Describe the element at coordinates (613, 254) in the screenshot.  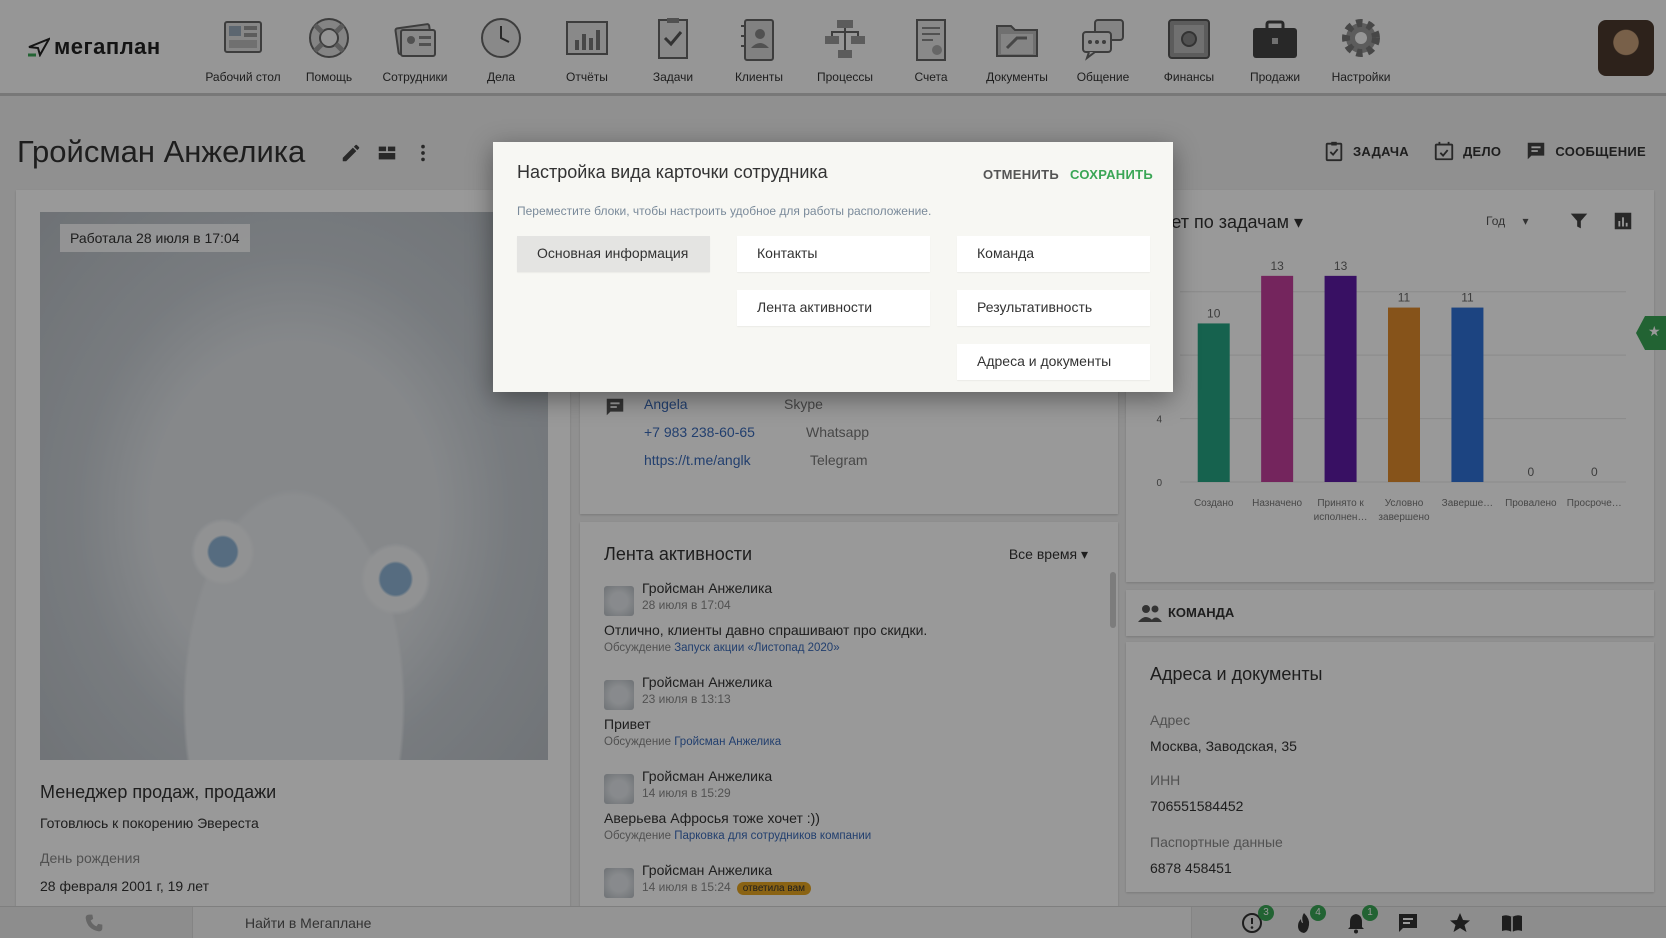
I see `layout-block-main-info: Основная информация` at that location.